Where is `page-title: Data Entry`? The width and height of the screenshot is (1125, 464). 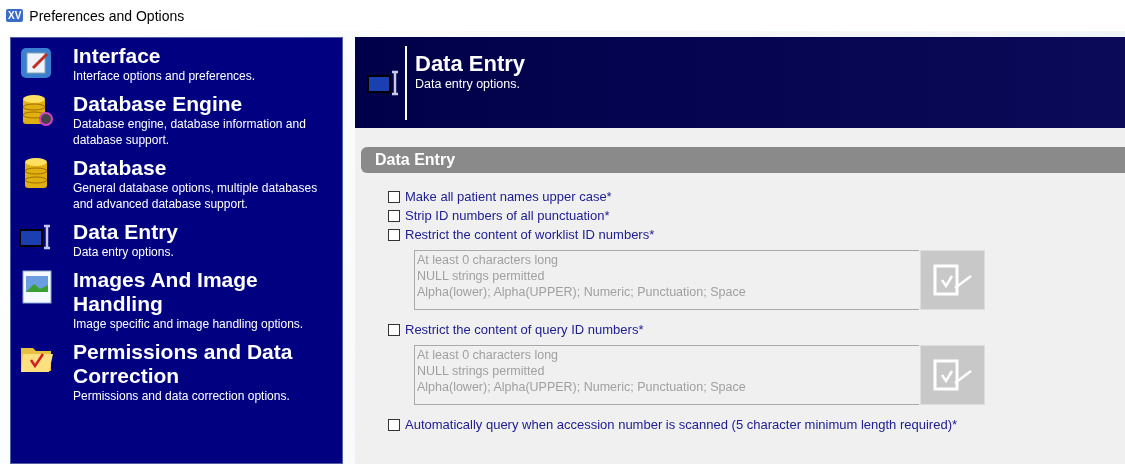
page-title: Data Entry is located at coordinates (470, 64).